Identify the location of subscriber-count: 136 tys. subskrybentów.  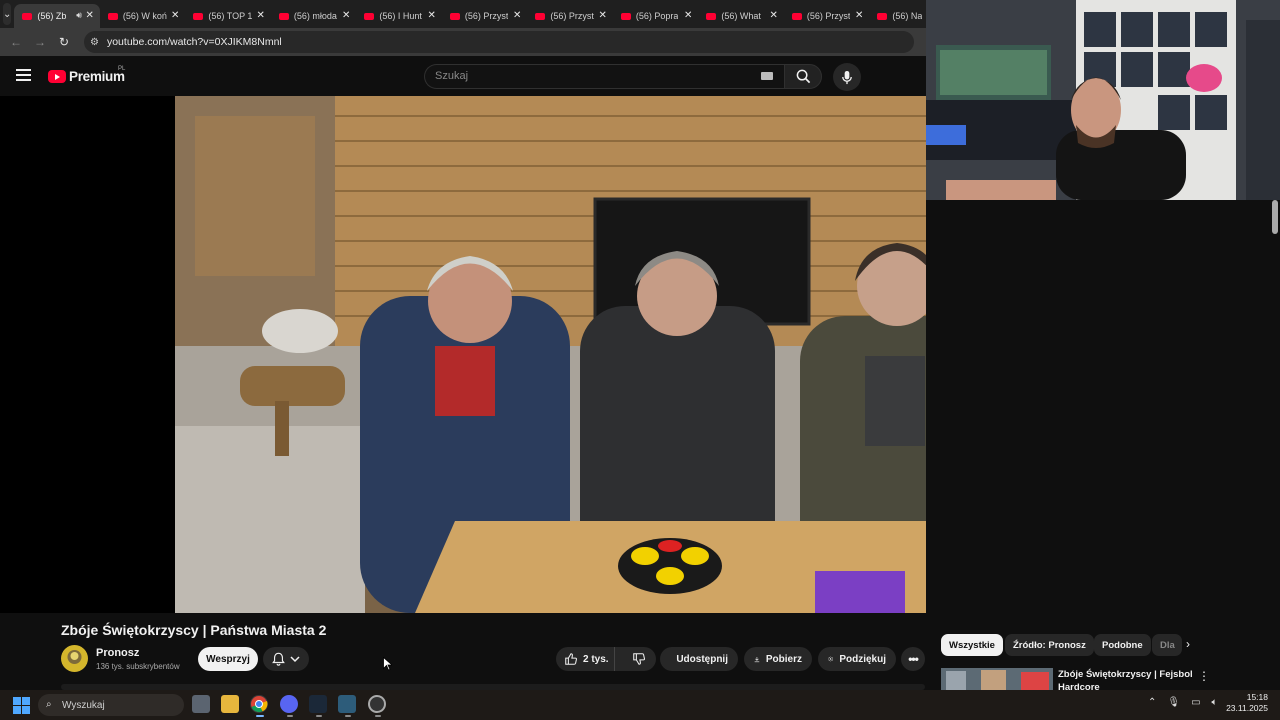
(138, 666).